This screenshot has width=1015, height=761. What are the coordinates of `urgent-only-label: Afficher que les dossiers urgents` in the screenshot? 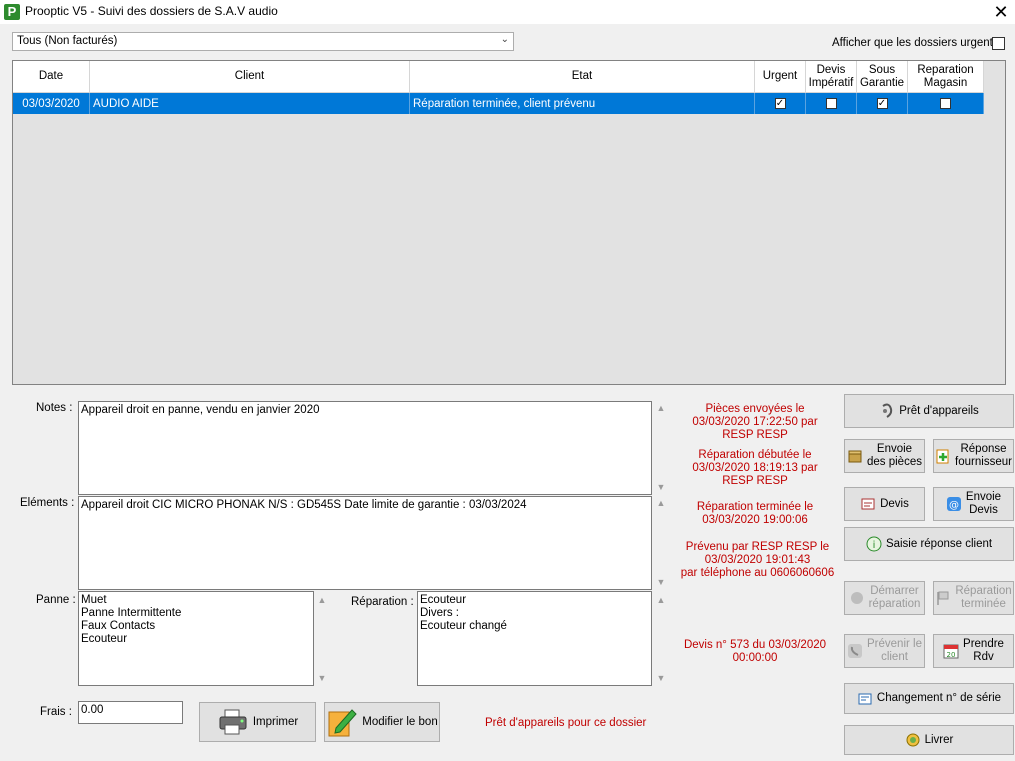 It's located at (915, 43).